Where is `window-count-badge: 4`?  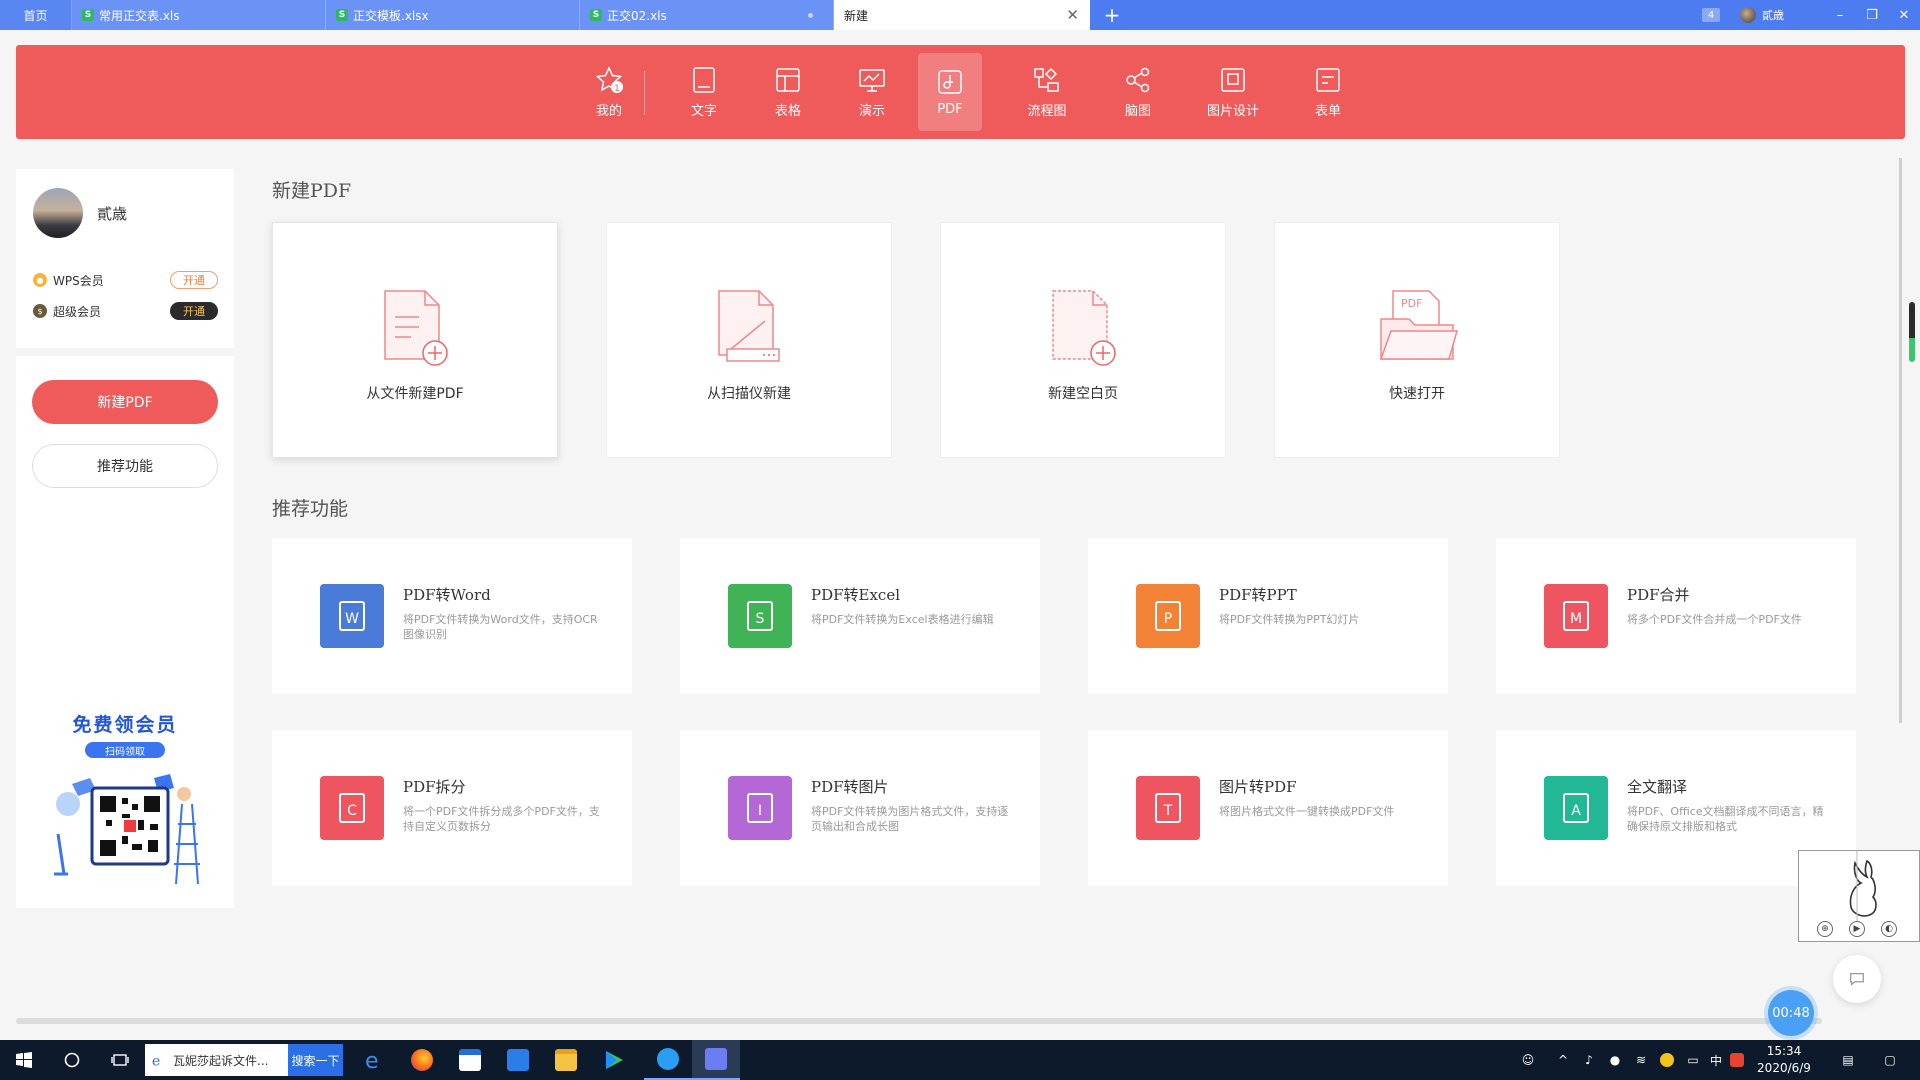 window-count-badge: 4 is located at coordinates (1711, 15).